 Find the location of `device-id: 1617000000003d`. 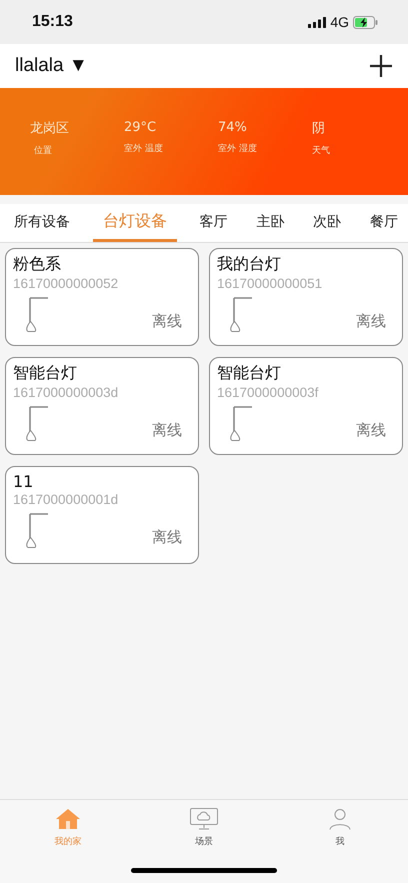

device-id: 1617000000003d is located at coordinates (66, 392).